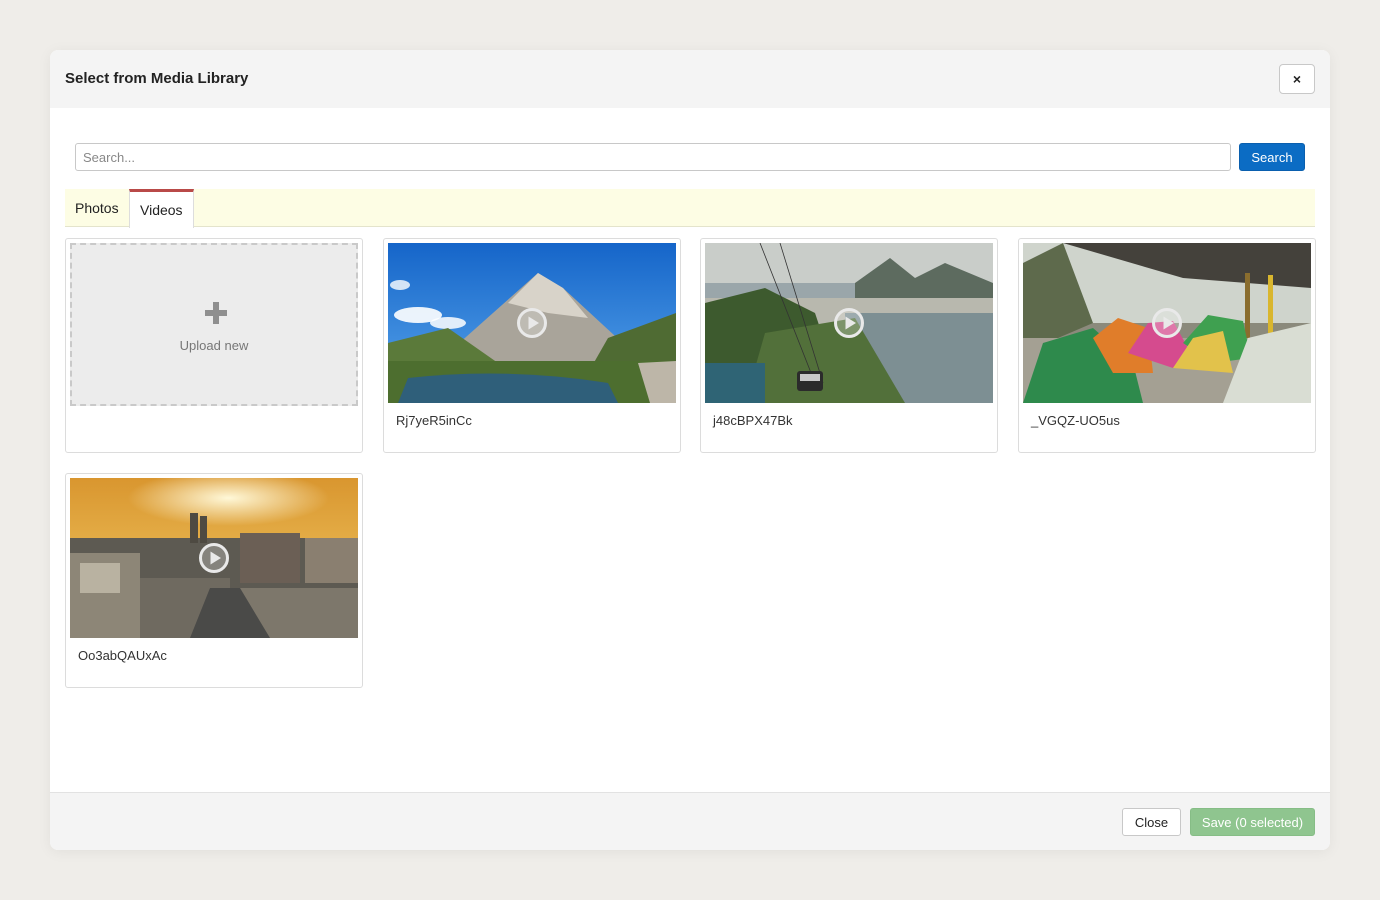 This screenshot has height=900, width=1380. I want to click on media-caption: _VGQZ-UO5us, so click(1075, 420).